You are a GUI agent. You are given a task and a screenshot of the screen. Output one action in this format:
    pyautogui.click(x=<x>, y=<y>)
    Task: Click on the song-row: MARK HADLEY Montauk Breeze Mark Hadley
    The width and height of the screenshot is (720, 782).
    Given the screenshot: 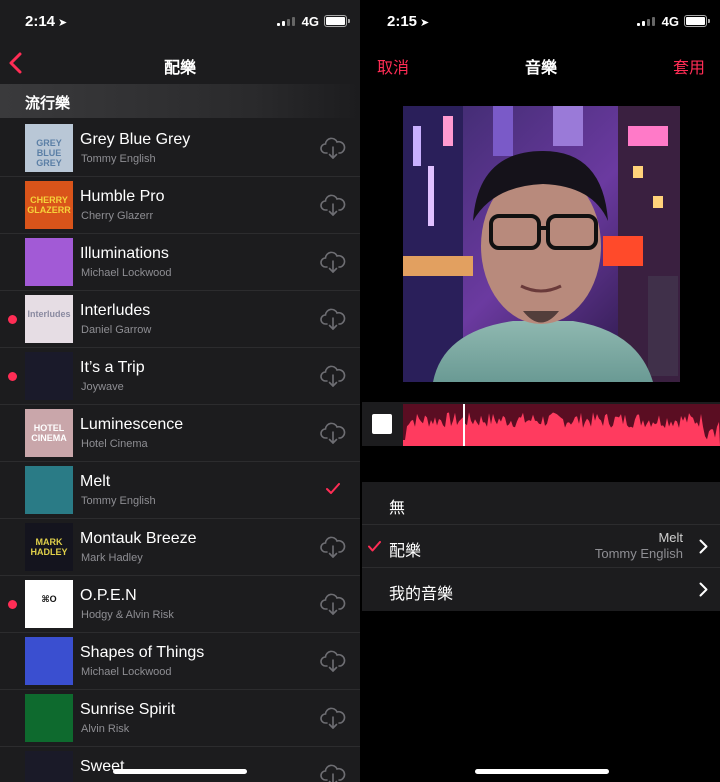 What is the action you would take?
    pyautogui.click(x=180, y=547)
    